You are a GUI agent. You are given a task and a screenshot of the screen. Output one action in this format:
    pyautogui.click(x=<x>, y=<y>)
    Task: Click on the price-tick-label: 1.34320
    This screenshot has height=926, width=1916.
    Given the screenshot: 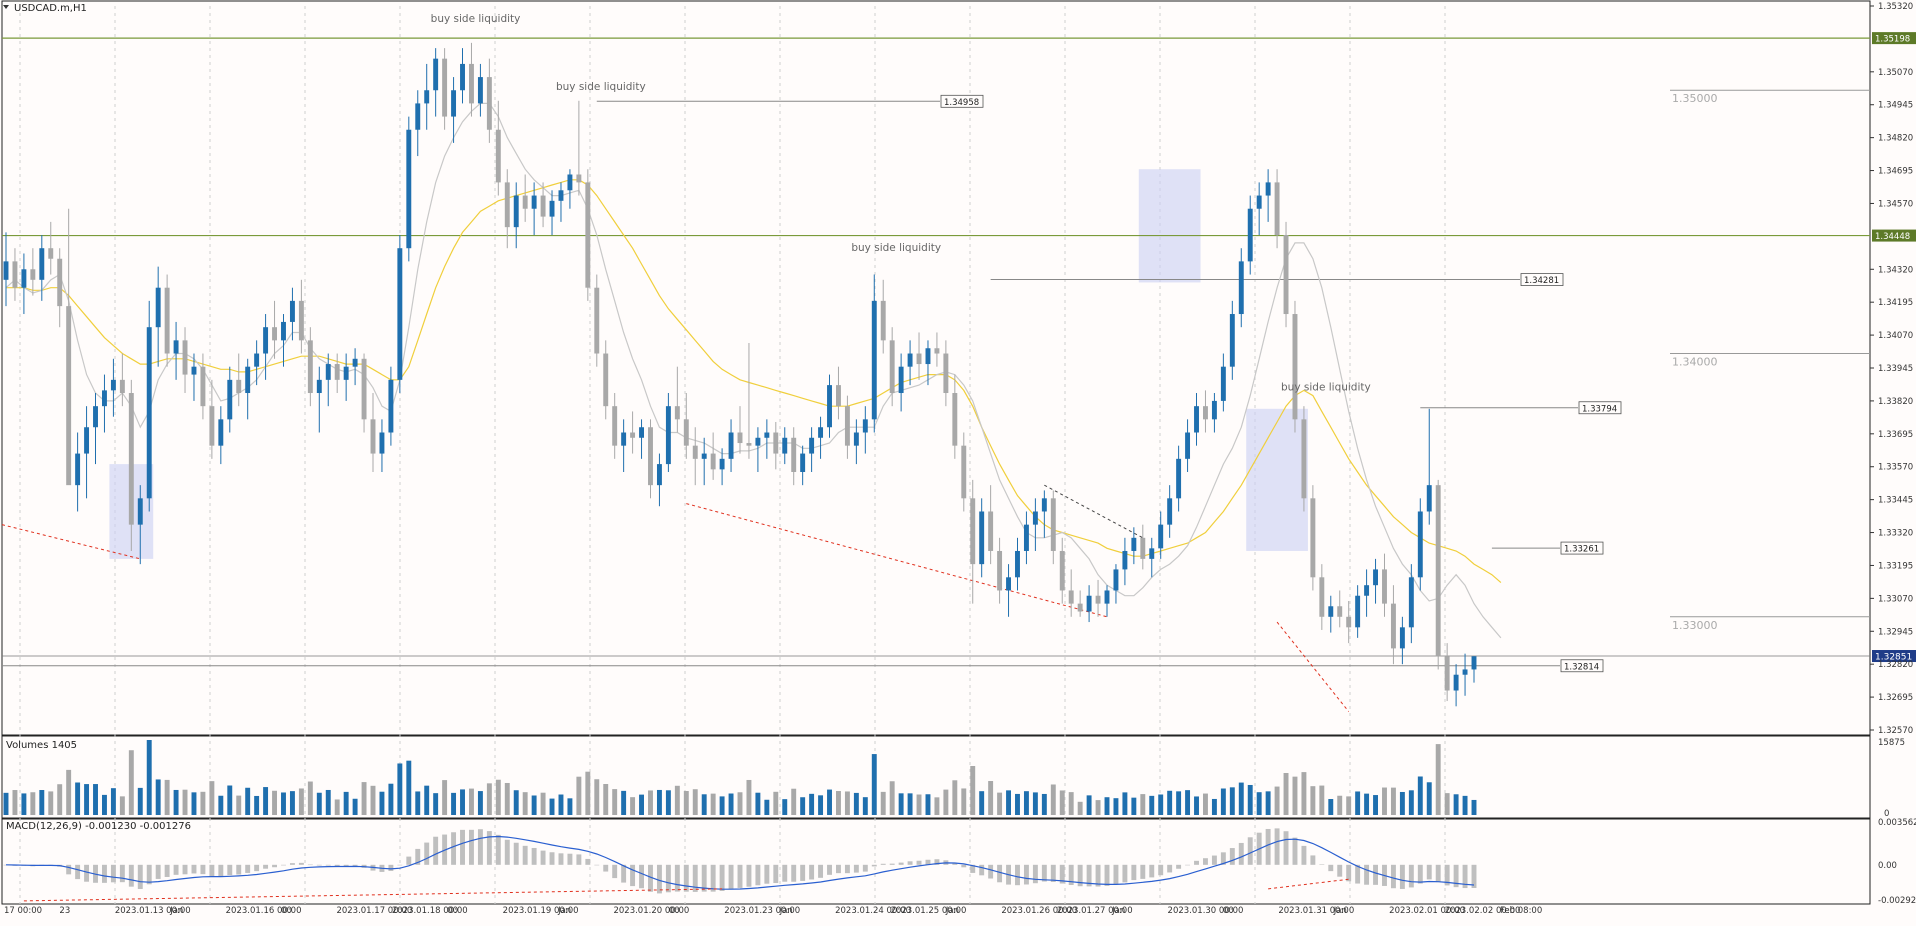 What is the action you would take?
    pyautogui.click(x=1895, y=270)
    